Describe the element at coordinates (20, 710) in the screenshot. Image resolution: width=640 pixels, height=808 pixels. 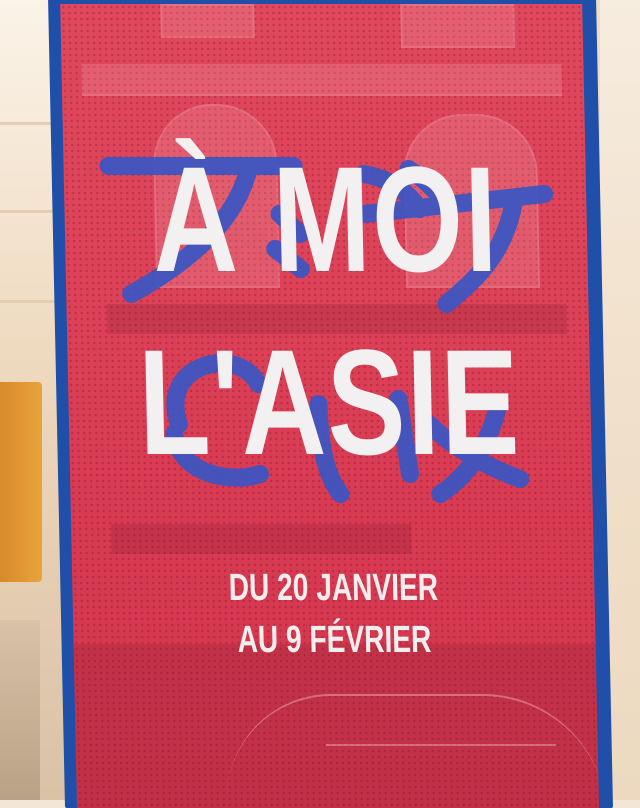
I see `shop-counter` at that location.